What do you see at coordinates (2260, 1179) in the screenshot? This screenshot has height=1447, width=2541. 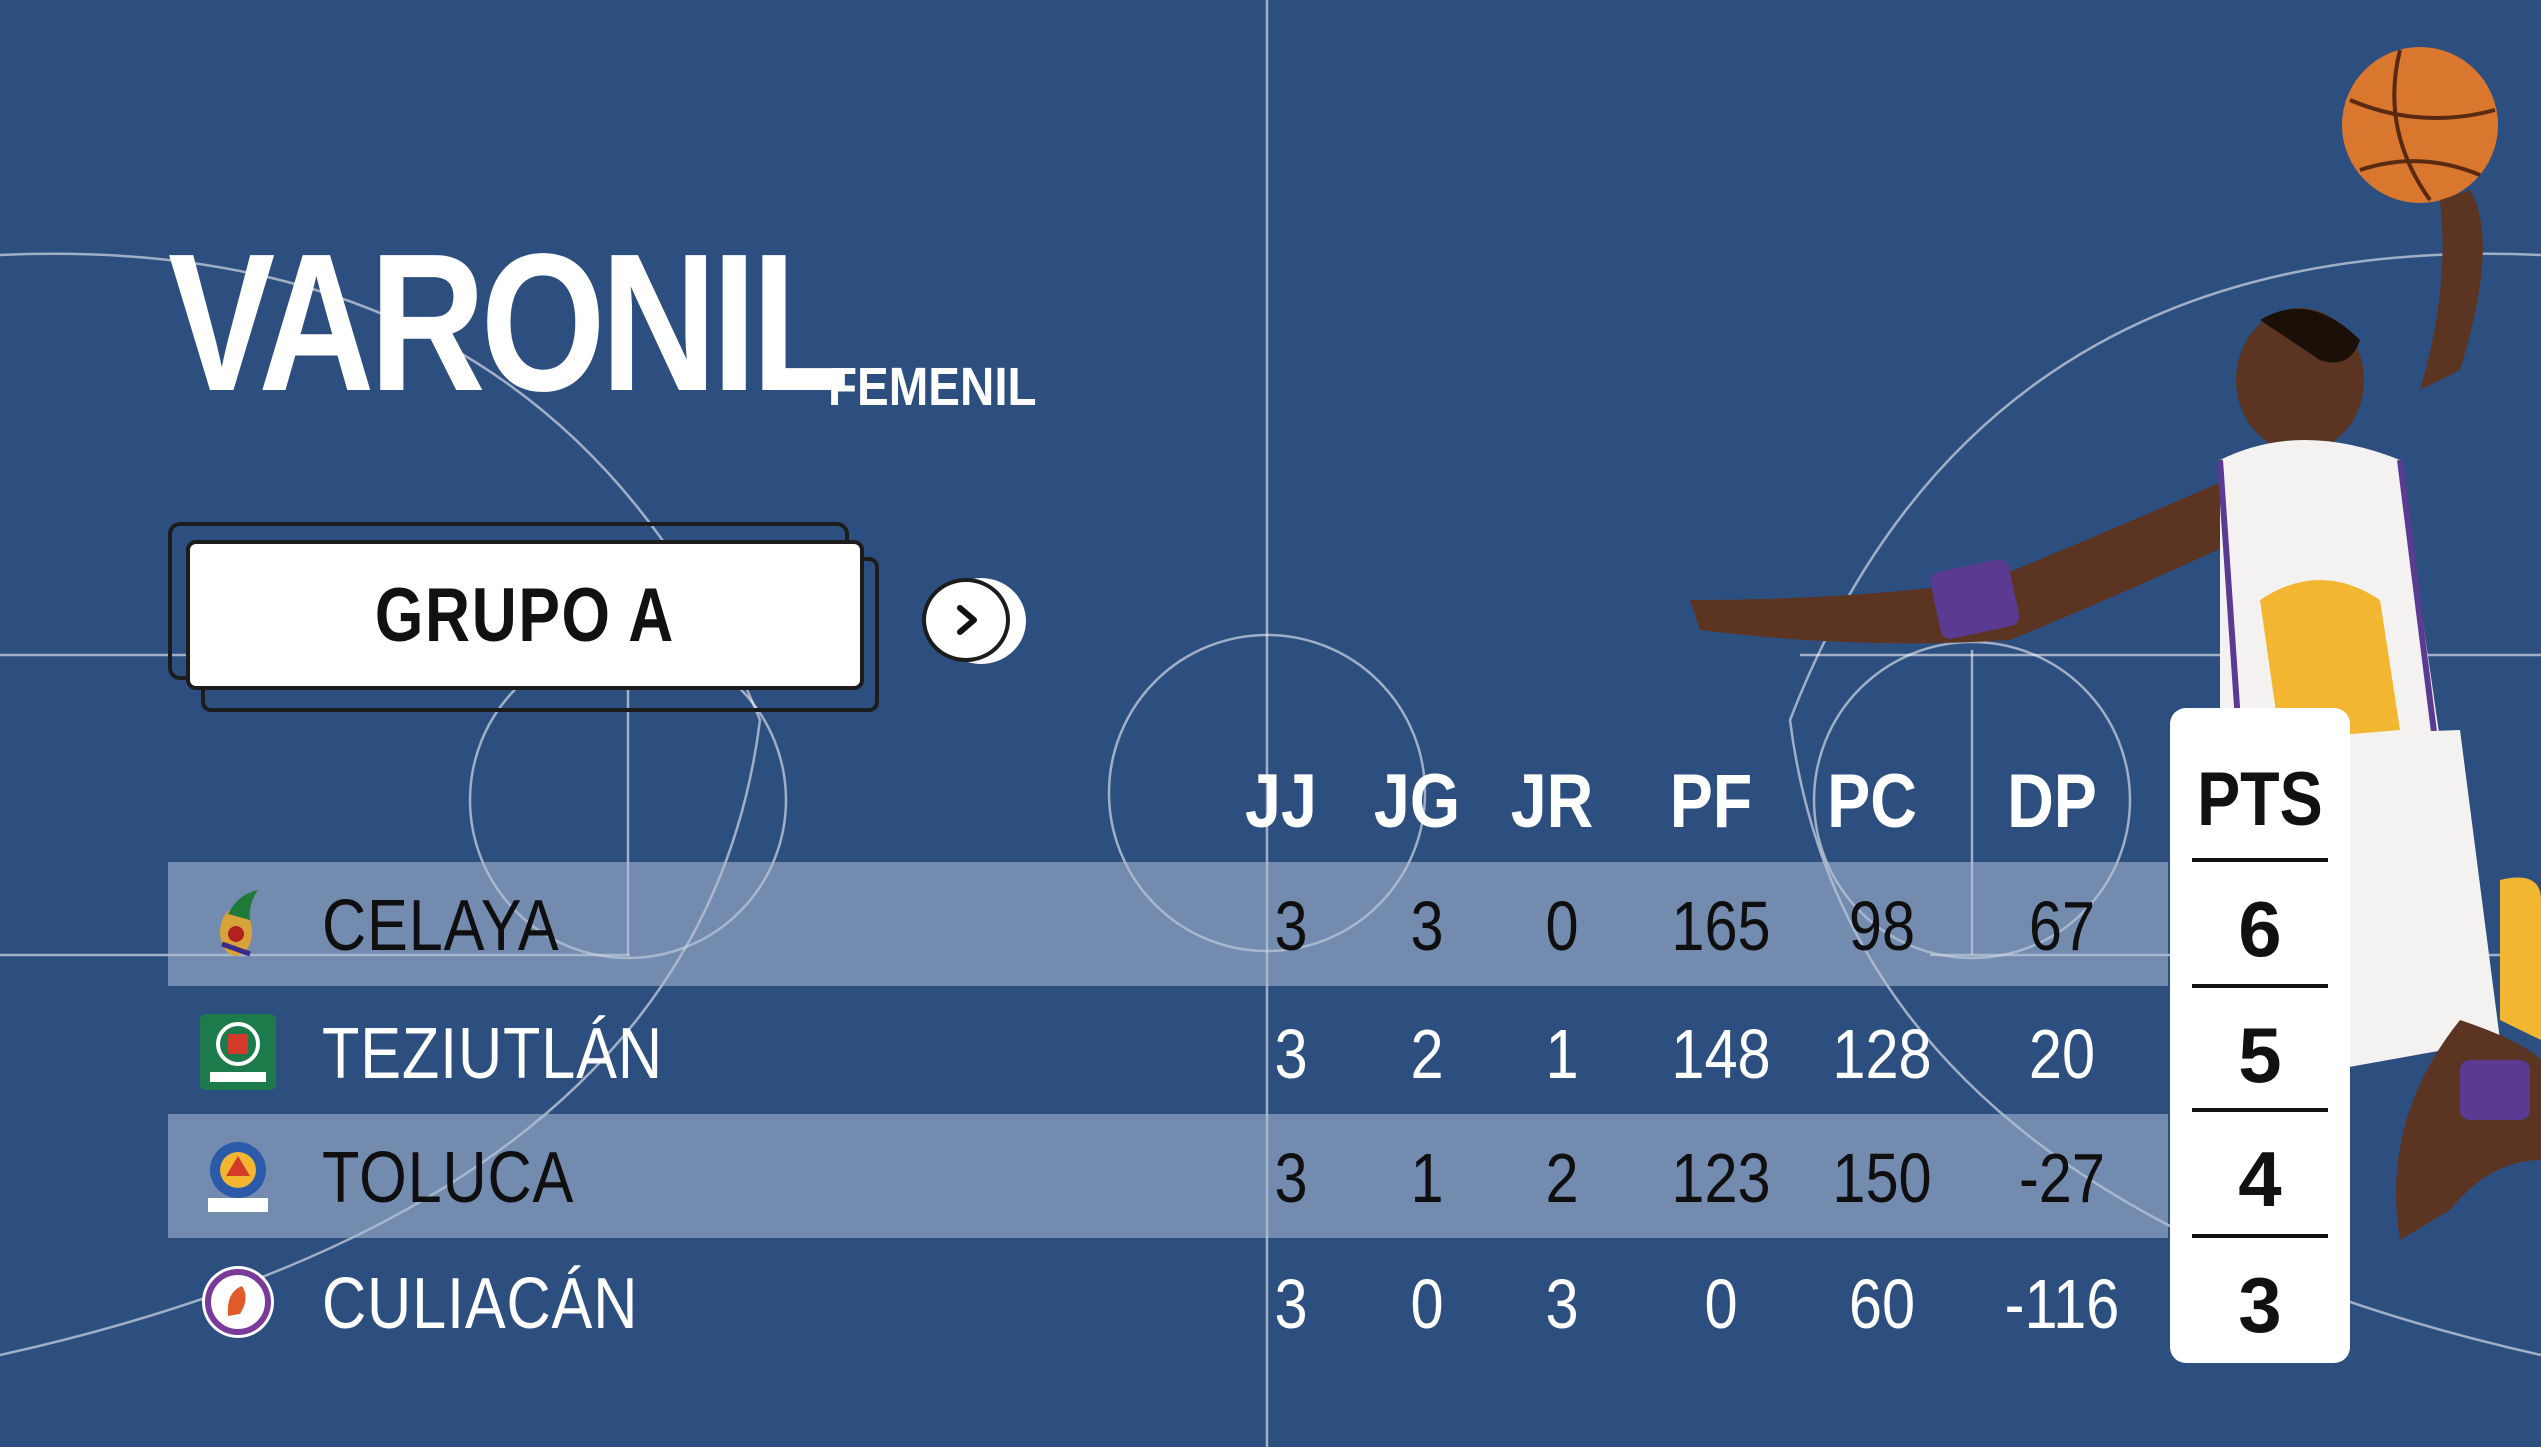 I see `points-value: 4` at bounding box center [2260, 1179].